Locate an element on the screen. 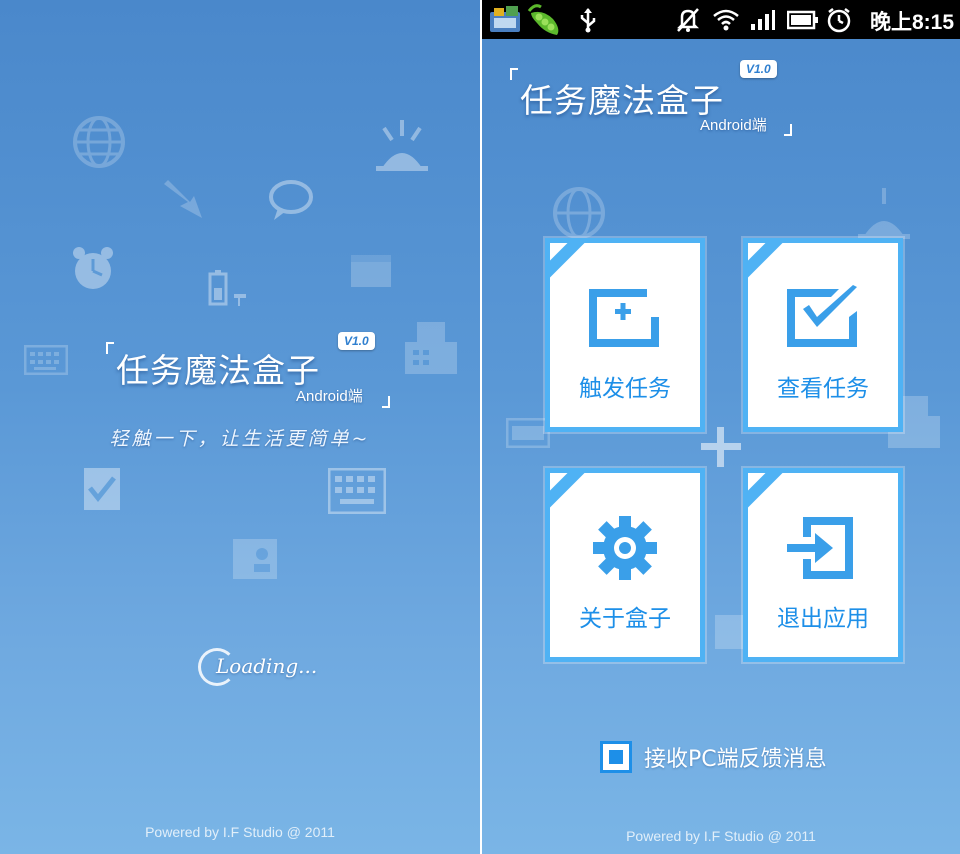 The width and height of the screenshot is (960, 854). exit-app-button: 退出应用 is located at coordinates (823, 565).